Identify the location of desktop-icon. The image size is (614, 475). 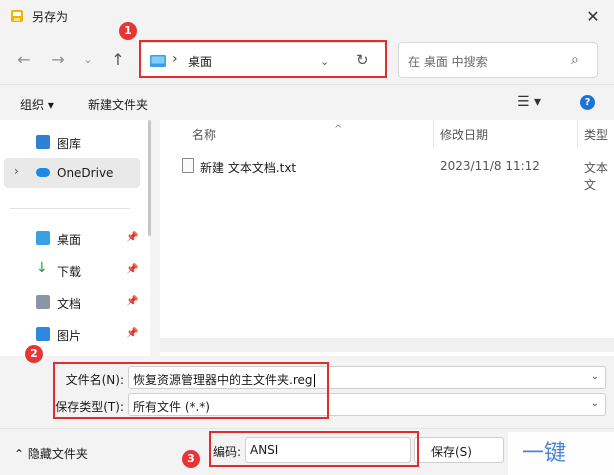
(43, 238).